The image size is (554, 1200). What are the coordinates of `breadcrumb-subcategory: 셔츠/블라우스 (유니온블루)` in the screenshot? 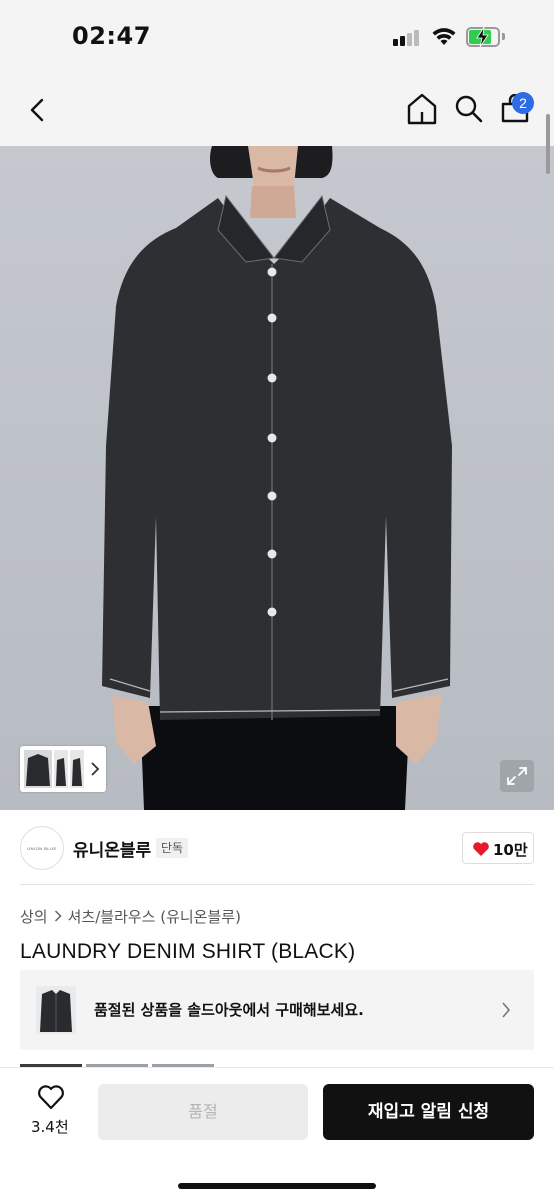 It's located at (154, 916).